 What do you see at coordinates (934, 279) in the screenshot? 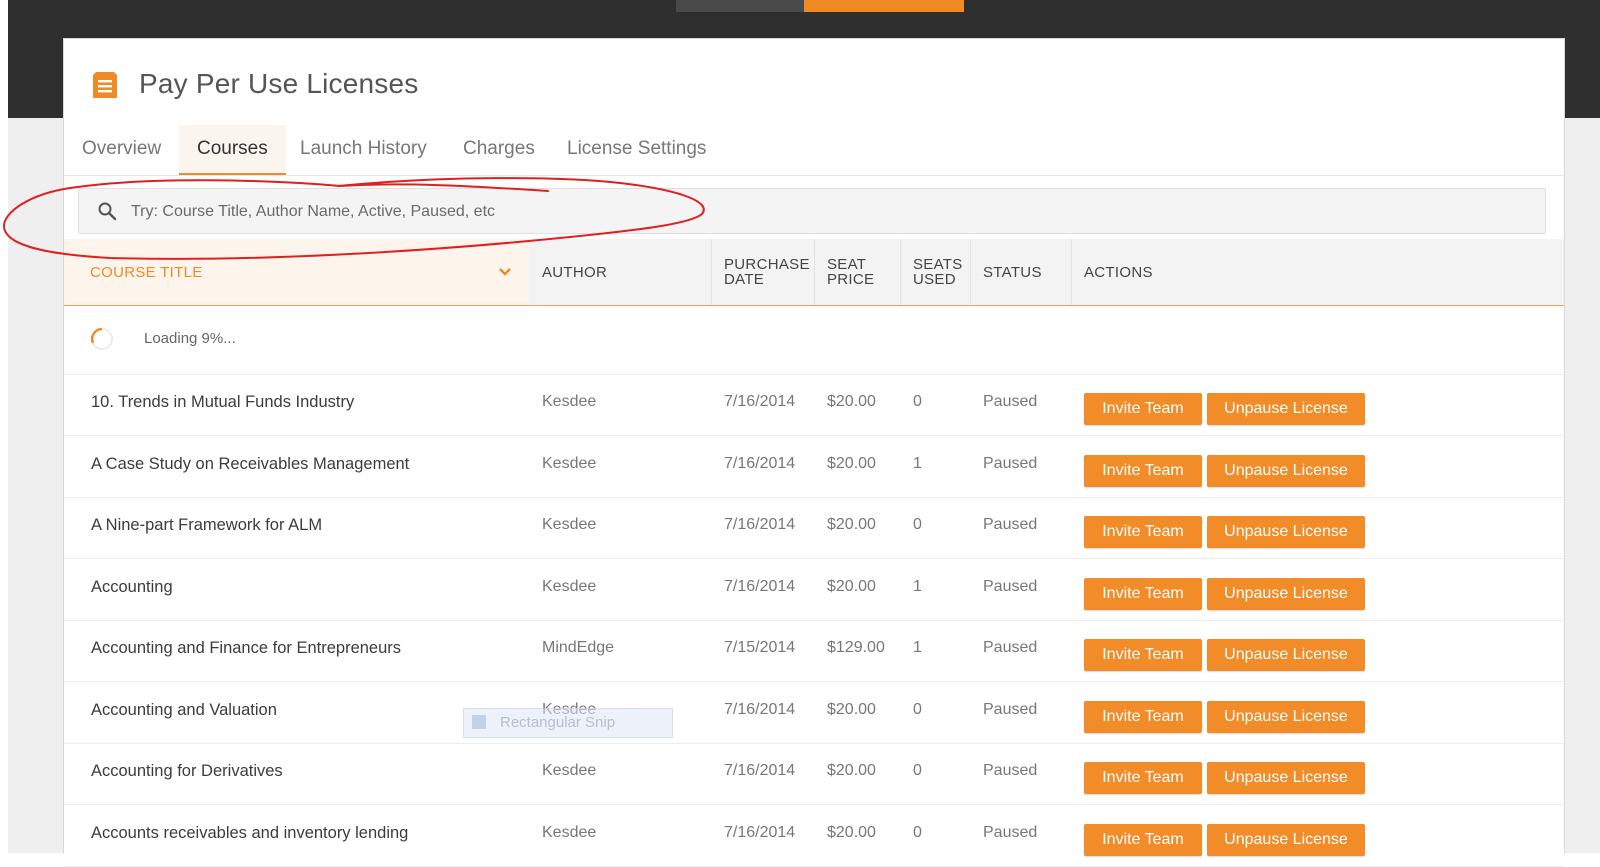
I see `column-header-label: USED` at bounding box center [934, 279].